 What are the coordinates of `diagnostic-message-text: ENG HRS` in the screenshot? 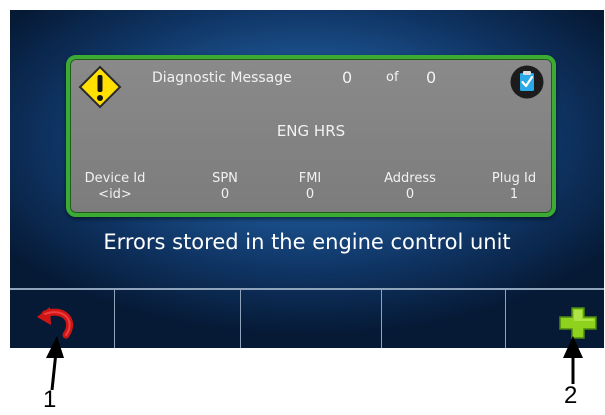 It's located at (311, 131).